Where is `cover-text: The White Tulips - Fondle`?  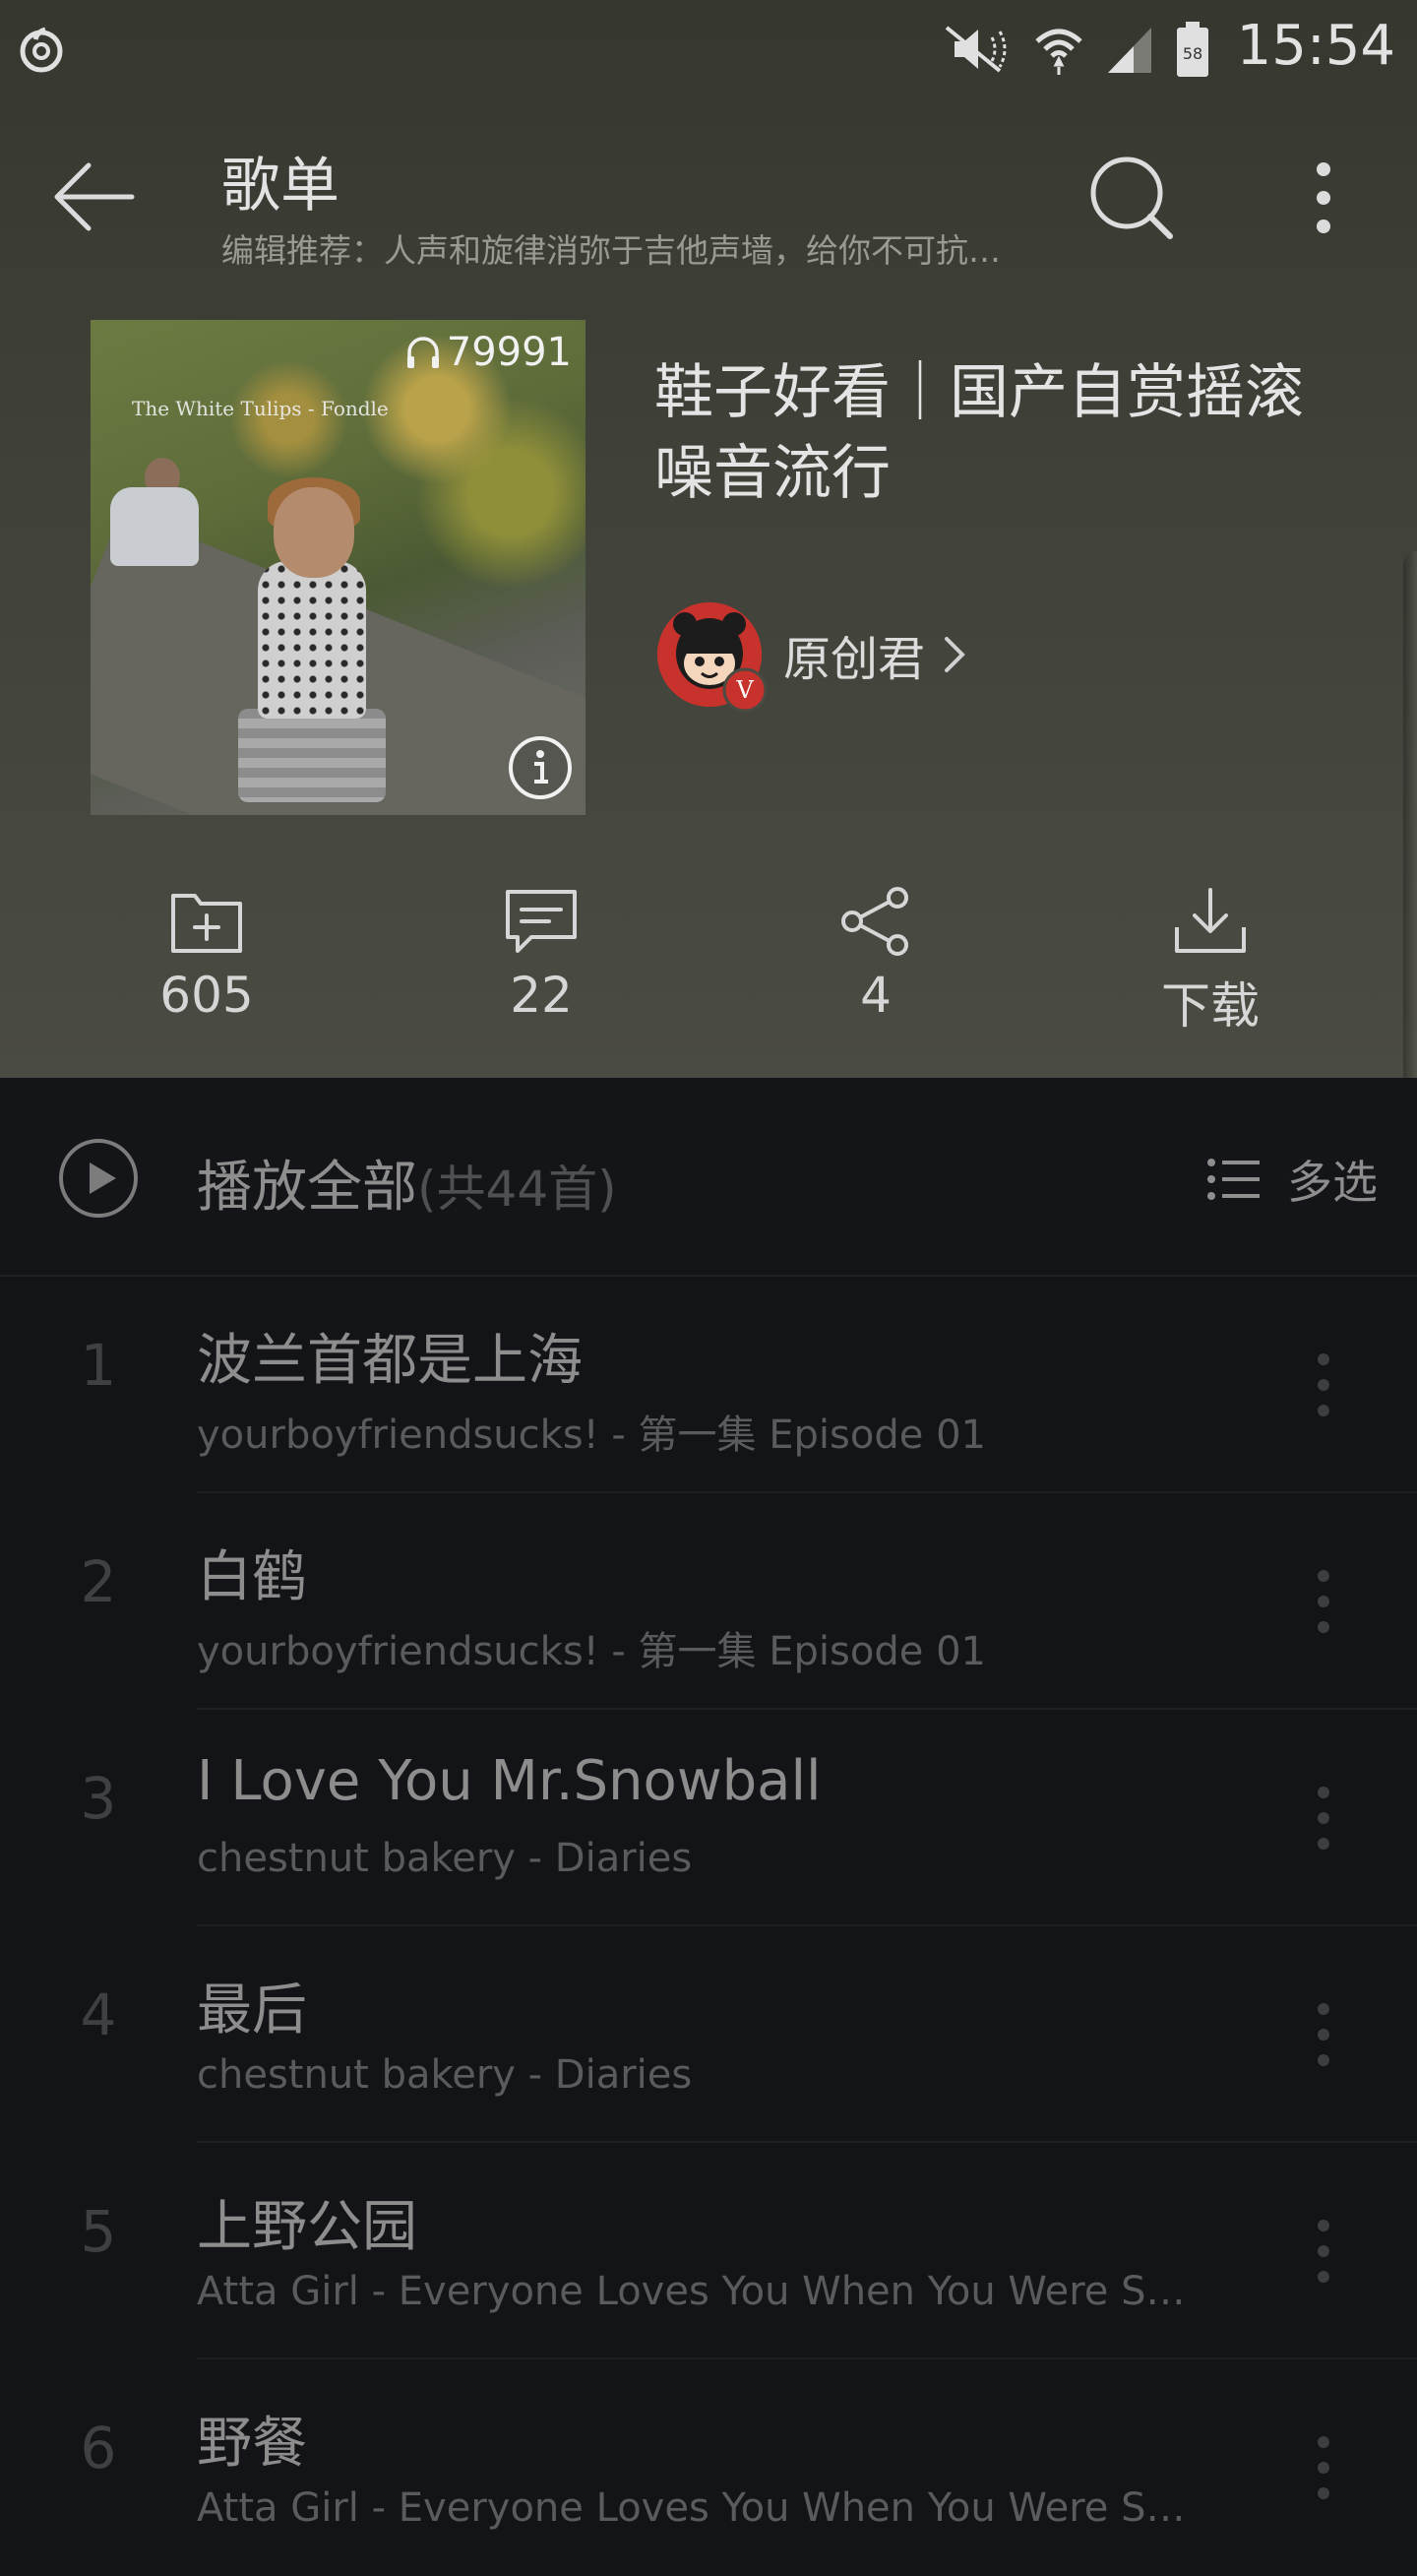
cover-text: The White Tulips - Fondle is located at coordinates (260, 408).